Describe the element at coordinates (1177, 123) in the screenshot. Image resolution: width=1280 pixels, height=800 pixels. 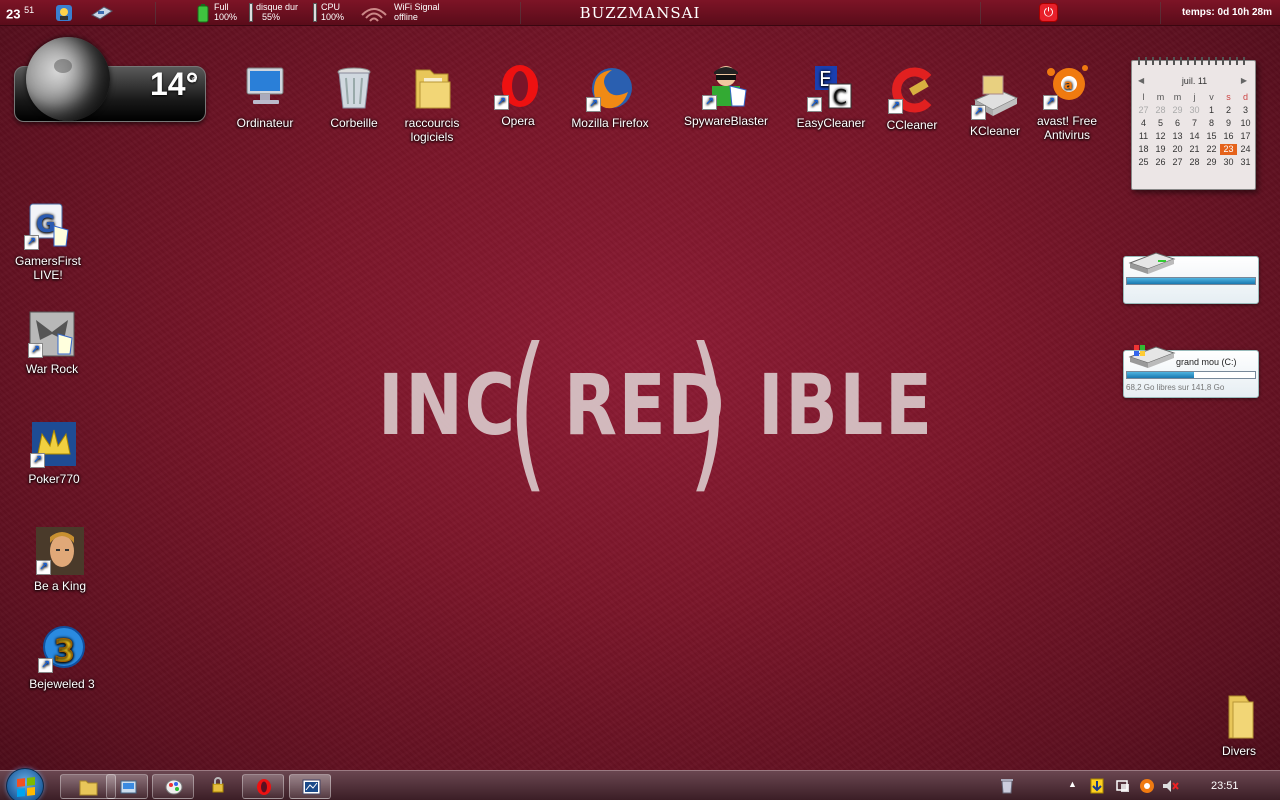
I see `calendar-day: 6` at that location.